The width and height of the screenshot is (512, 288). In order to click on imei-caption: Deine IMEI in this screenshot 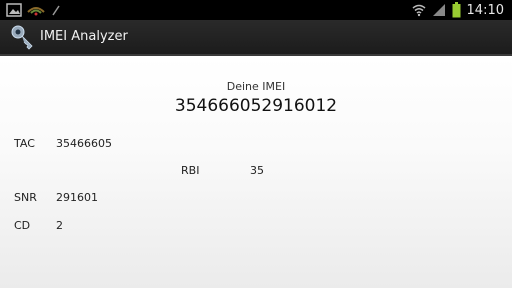, I will do `click(256, 86)`.